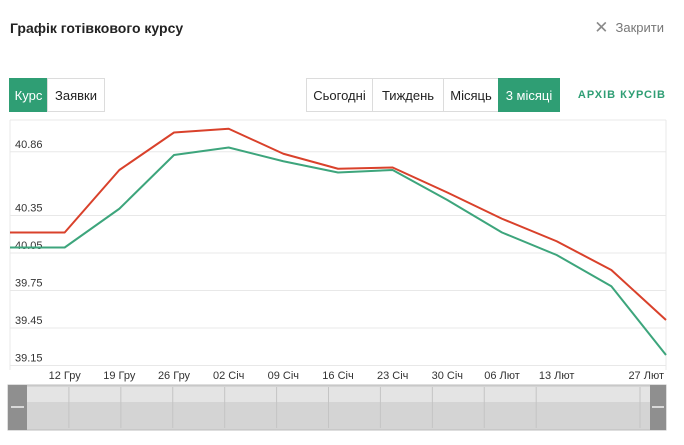 This screenshot has height=445, width=684. I want to click on x-tick-label: 23 Січ, so click(392, 376).